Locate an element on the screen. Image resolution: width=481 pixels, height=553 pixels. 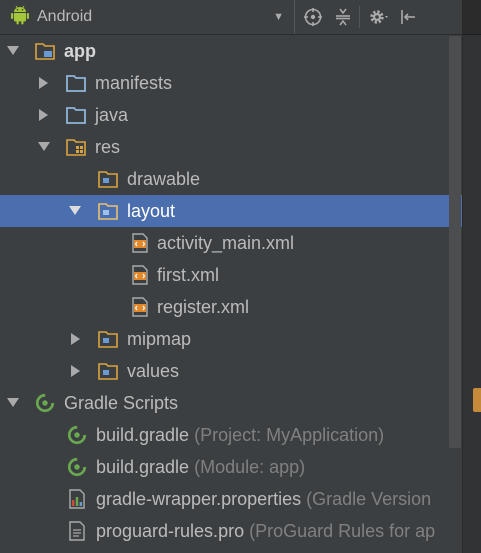
tree-item-activity-main-xml: activity_main.xml is located at coordinates (231, 243).